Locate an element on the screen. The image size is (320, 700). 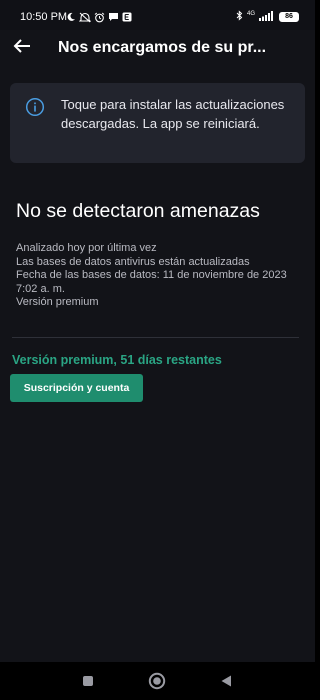
detail-version: Versión premium is located at coordinates (57, 302).